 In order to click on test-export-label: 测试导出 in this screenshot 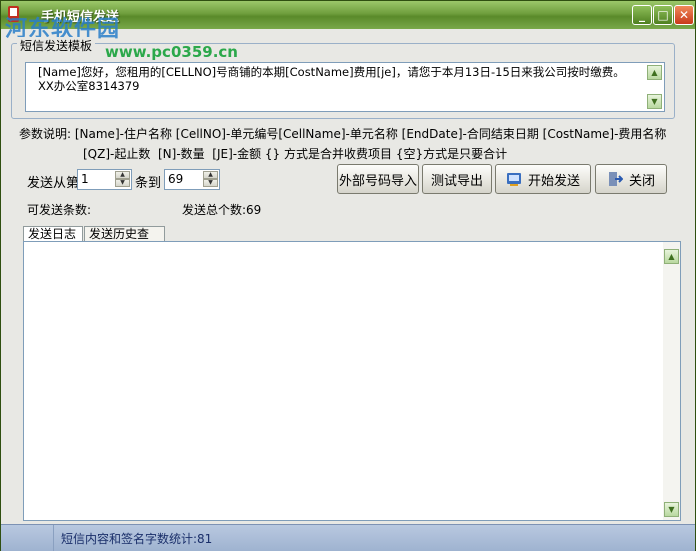, I will do `click(456, 181)`.